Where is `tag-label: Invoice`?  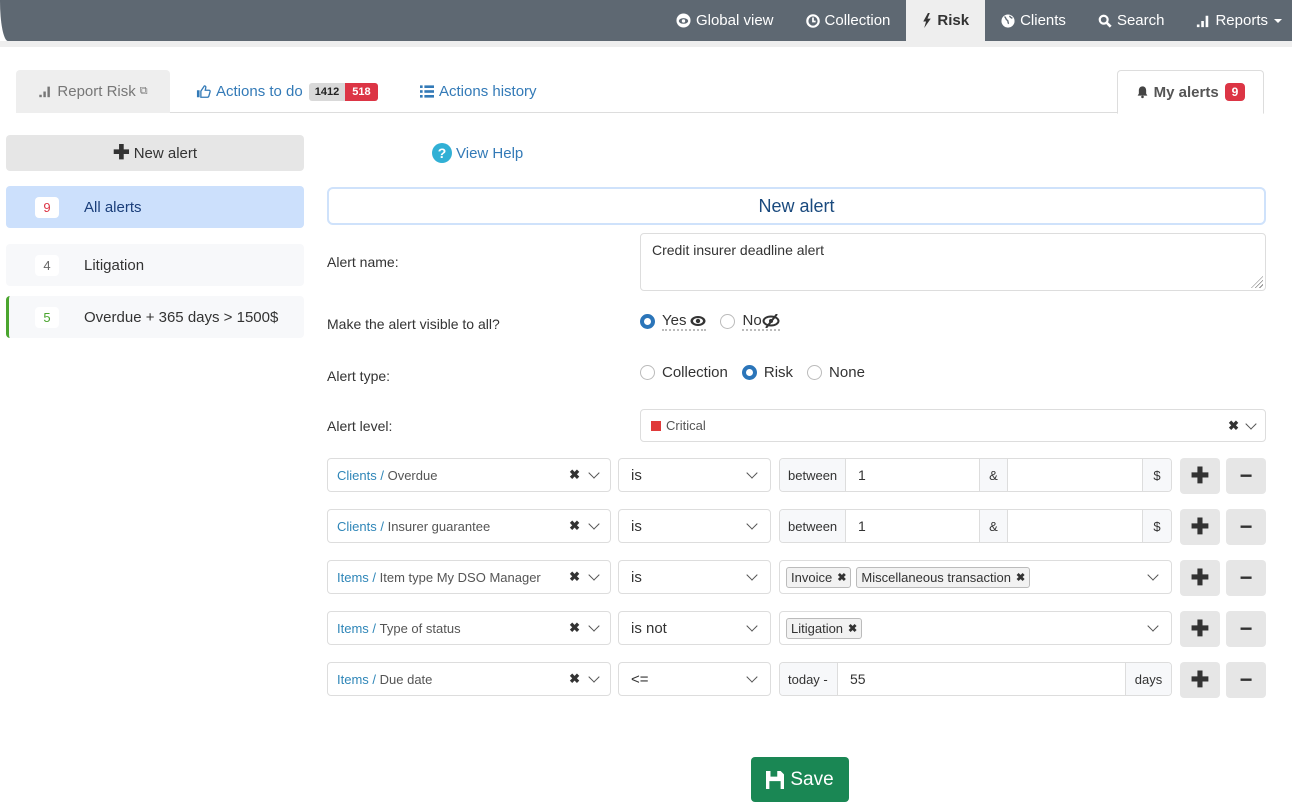
tag-label: Invoice is located at coordinates (812, 577).